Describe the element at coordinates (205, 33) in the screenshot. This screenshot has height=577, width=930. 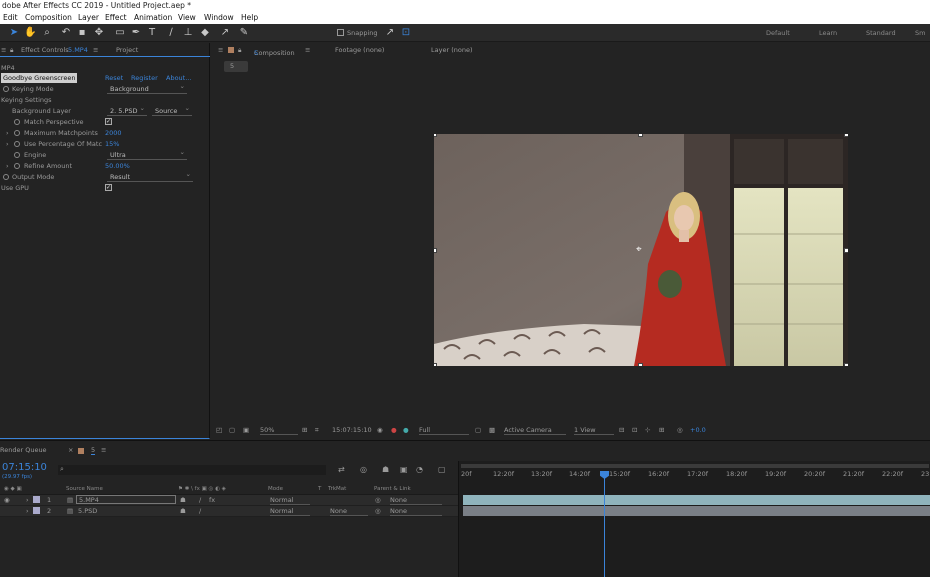
I see `eraser-tool-icon: ◆` at that location.